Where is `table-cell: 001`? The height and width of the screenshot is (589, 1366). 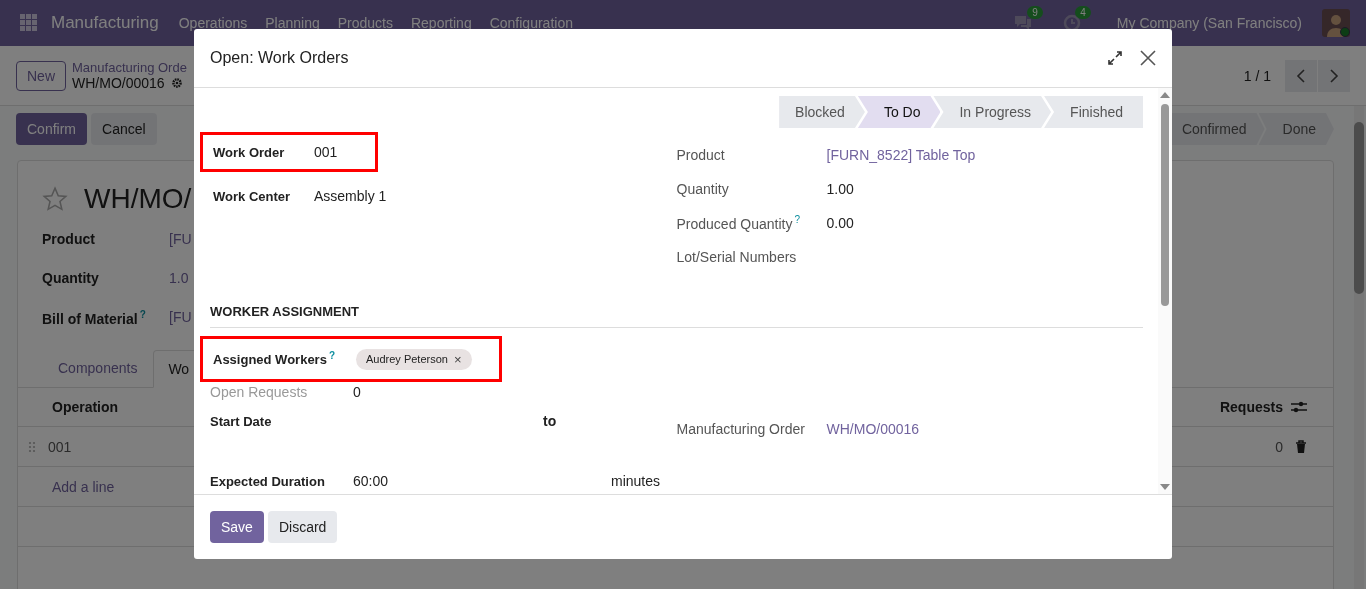 table-cell: 001 is located at coordinates (60, 446).